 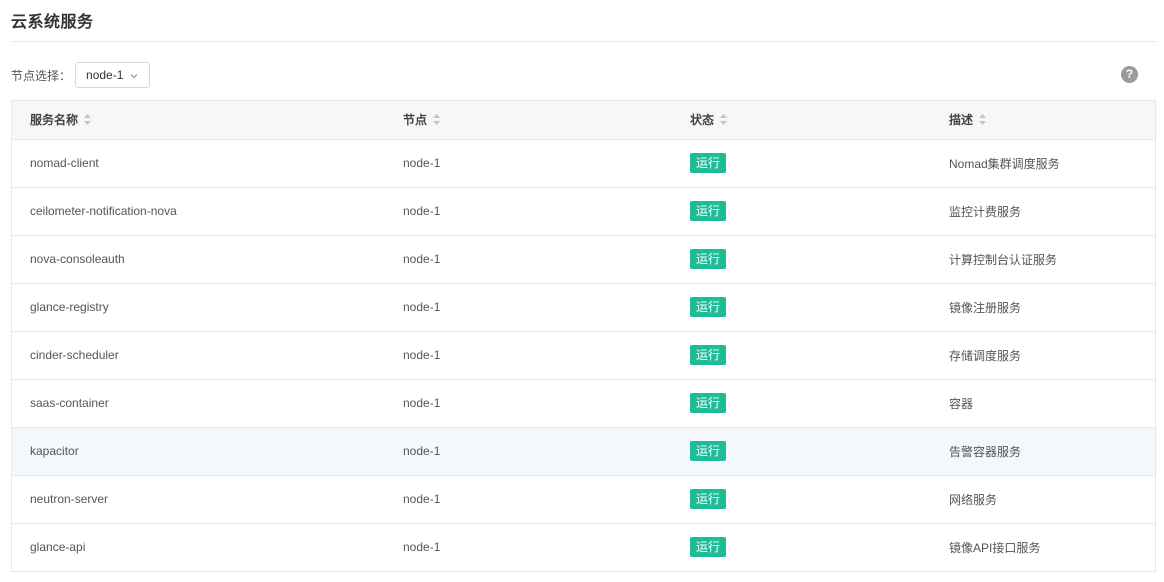 I want to click on table-row: glance-registry node-1 运行 镜像注册服务, so click(x=583, y=307).